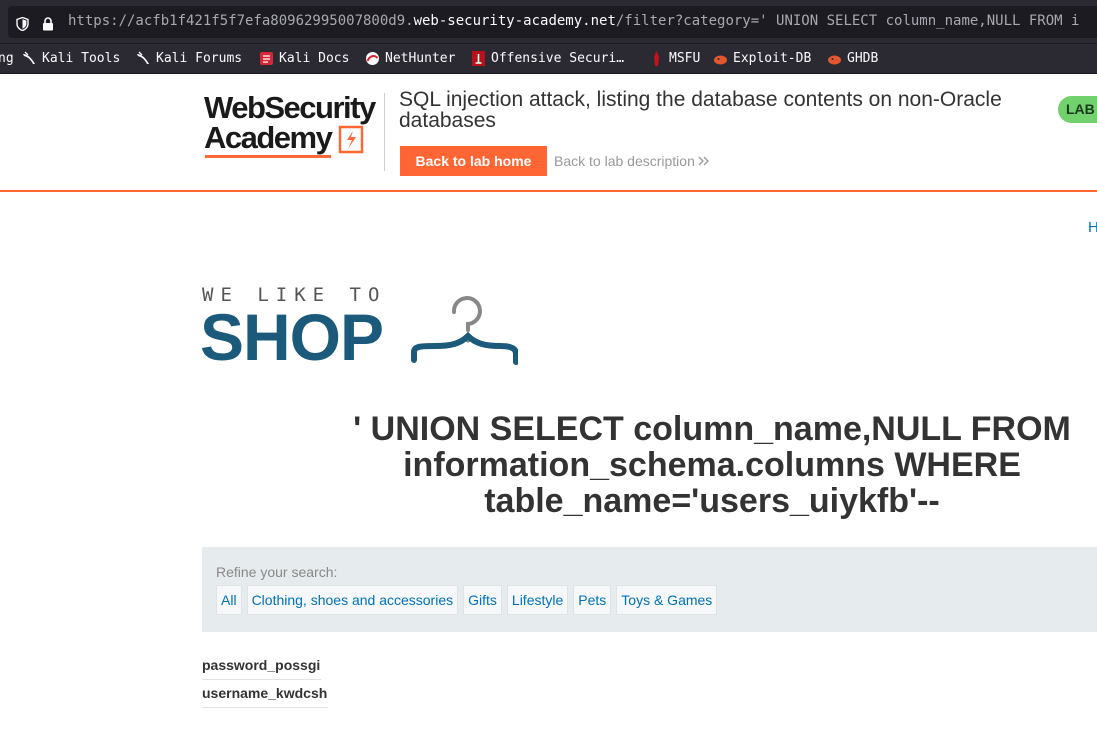  I want to click on bookmark-label: GHDB, so click(863, 58).